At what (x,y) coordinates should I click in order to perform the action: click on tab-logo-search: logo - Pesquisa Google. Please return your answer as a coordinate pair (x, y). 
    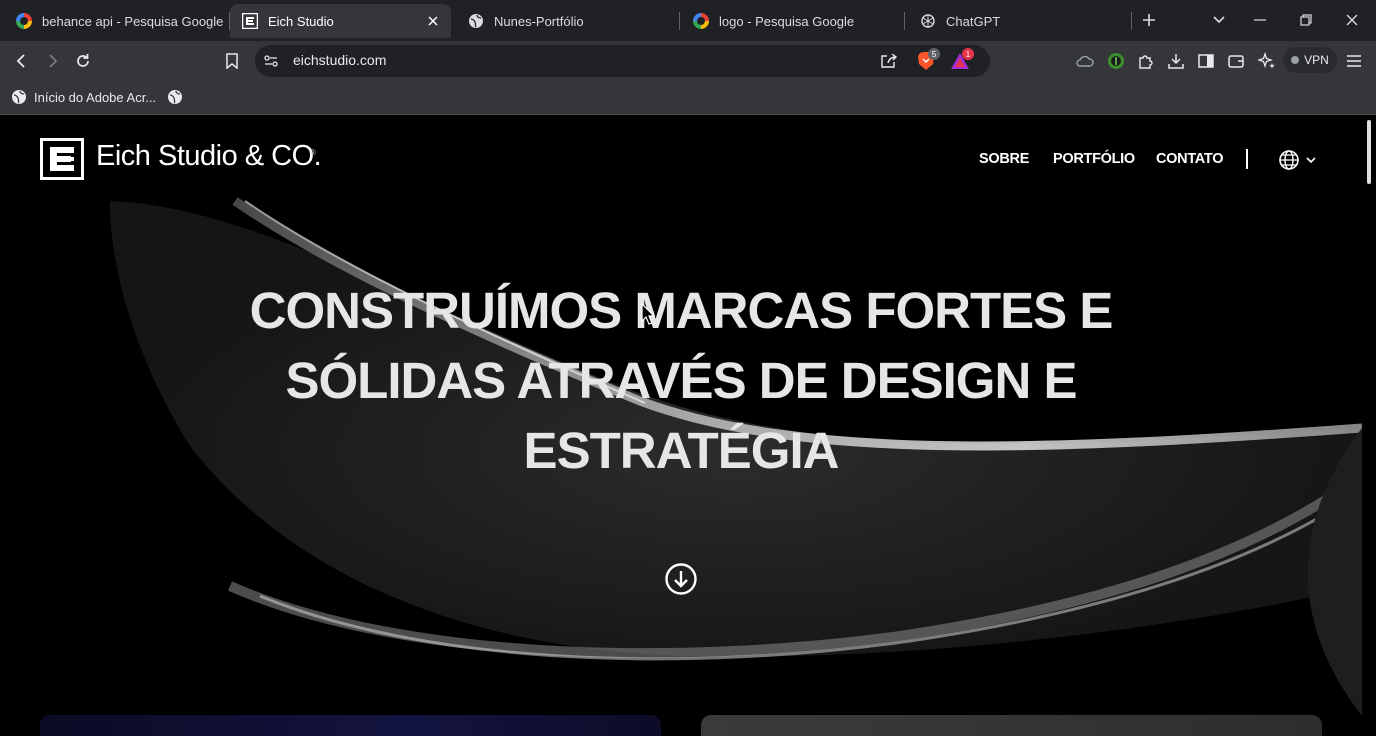
    Looking at the image, I should click on (792, 21).